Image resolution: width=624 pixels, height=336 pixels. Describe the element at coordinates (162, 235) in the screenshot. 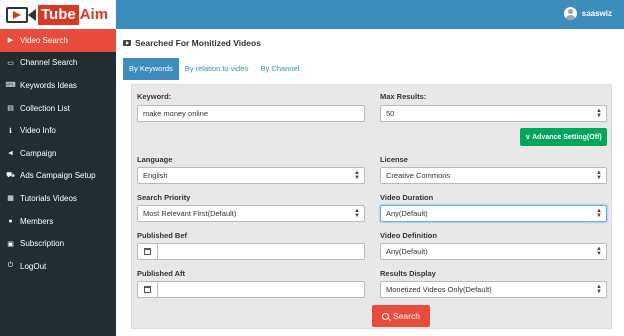

I see `published-bef-label: Published Bef` at that location.